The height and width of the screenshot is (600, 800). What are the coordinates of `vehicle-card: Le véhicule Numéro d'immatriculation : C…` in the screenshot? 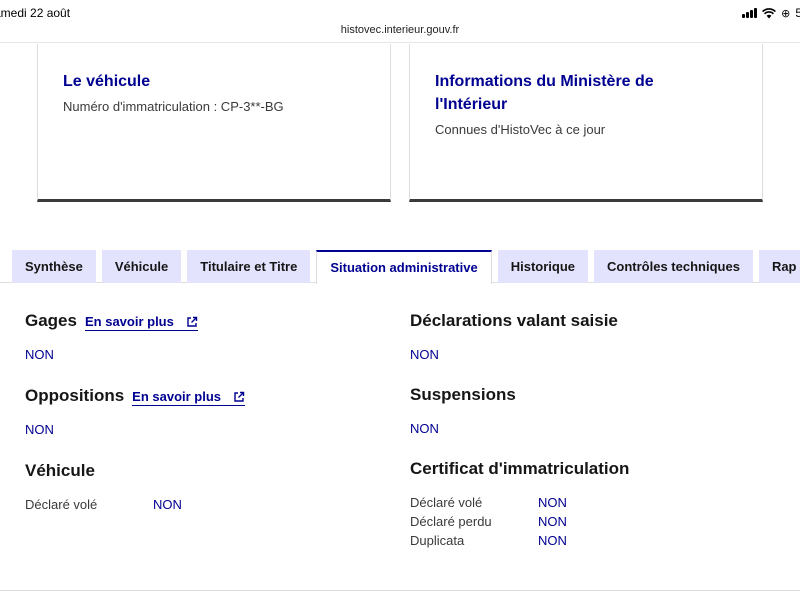 It's located at (214, 123).